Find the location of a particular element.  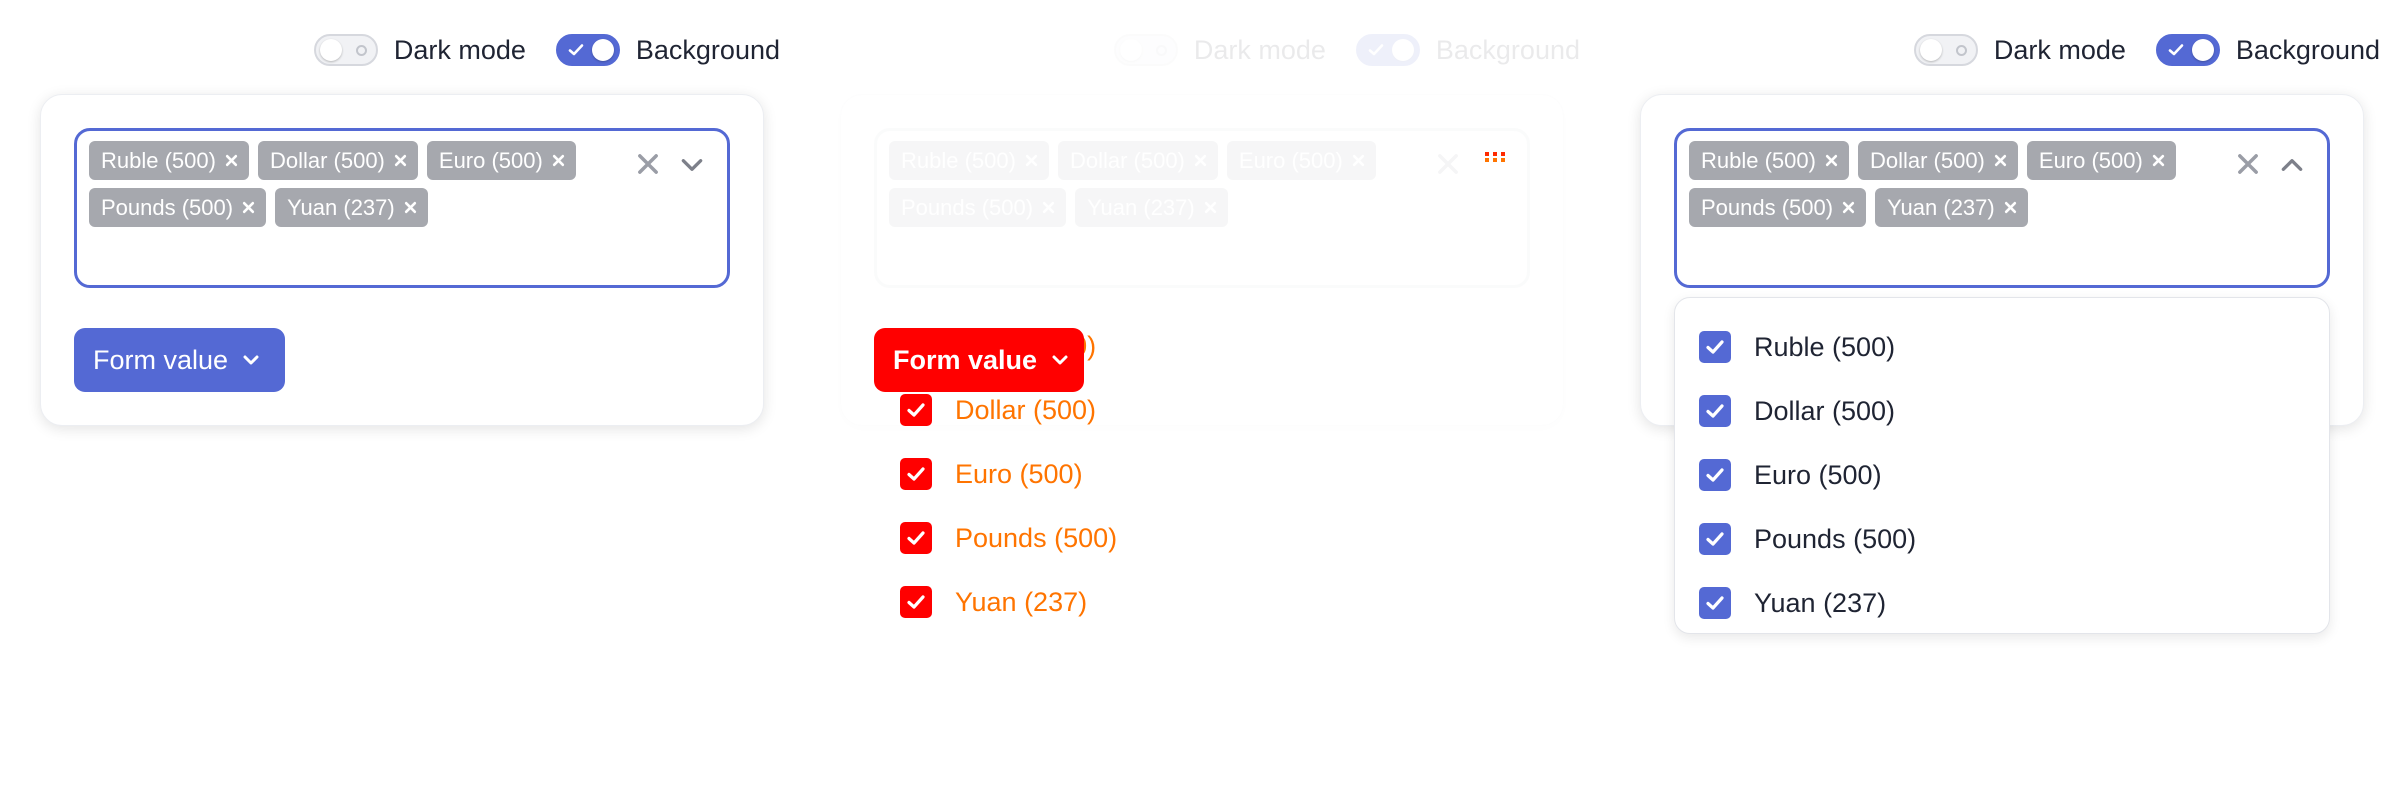

option-item: Ruble (500) is located at coordinates (1807, 347).